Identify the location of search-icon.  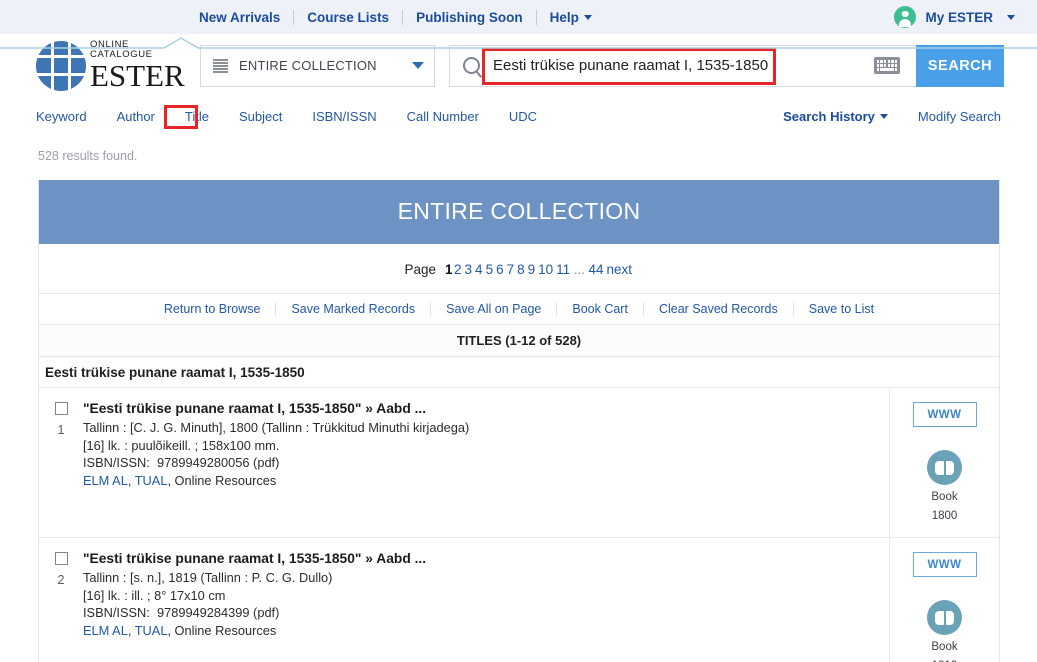
(471, 65).